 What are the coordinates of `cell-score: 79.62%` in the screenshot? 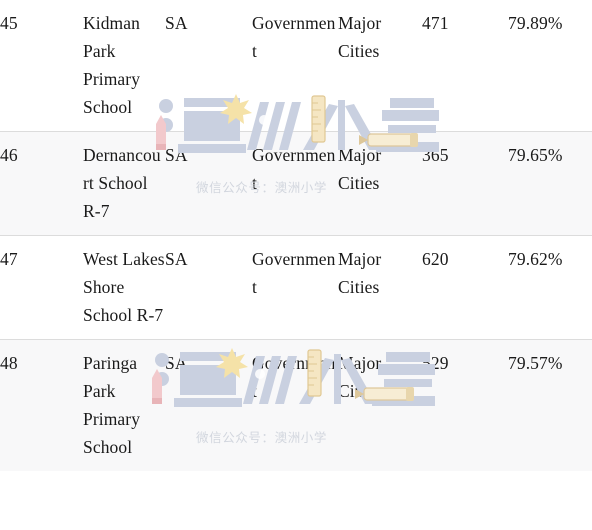 It's located at (550, 287).